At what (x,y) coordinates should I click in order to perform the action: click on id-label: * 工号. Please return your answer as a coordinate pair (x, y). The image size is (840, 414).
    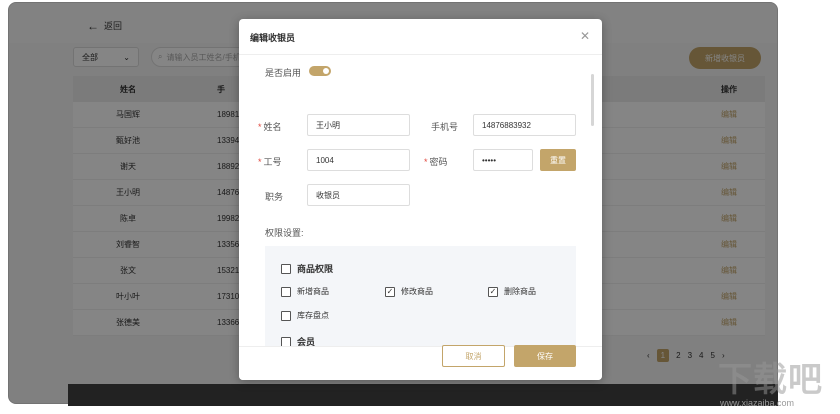
    Looking at the image, I should click on (270, 161).